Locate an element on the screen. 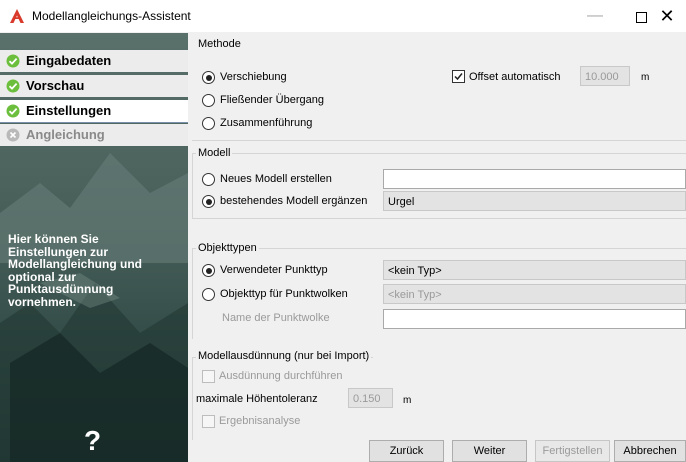  offset-value-input: 10.000 is located at coordinates (605, 76).